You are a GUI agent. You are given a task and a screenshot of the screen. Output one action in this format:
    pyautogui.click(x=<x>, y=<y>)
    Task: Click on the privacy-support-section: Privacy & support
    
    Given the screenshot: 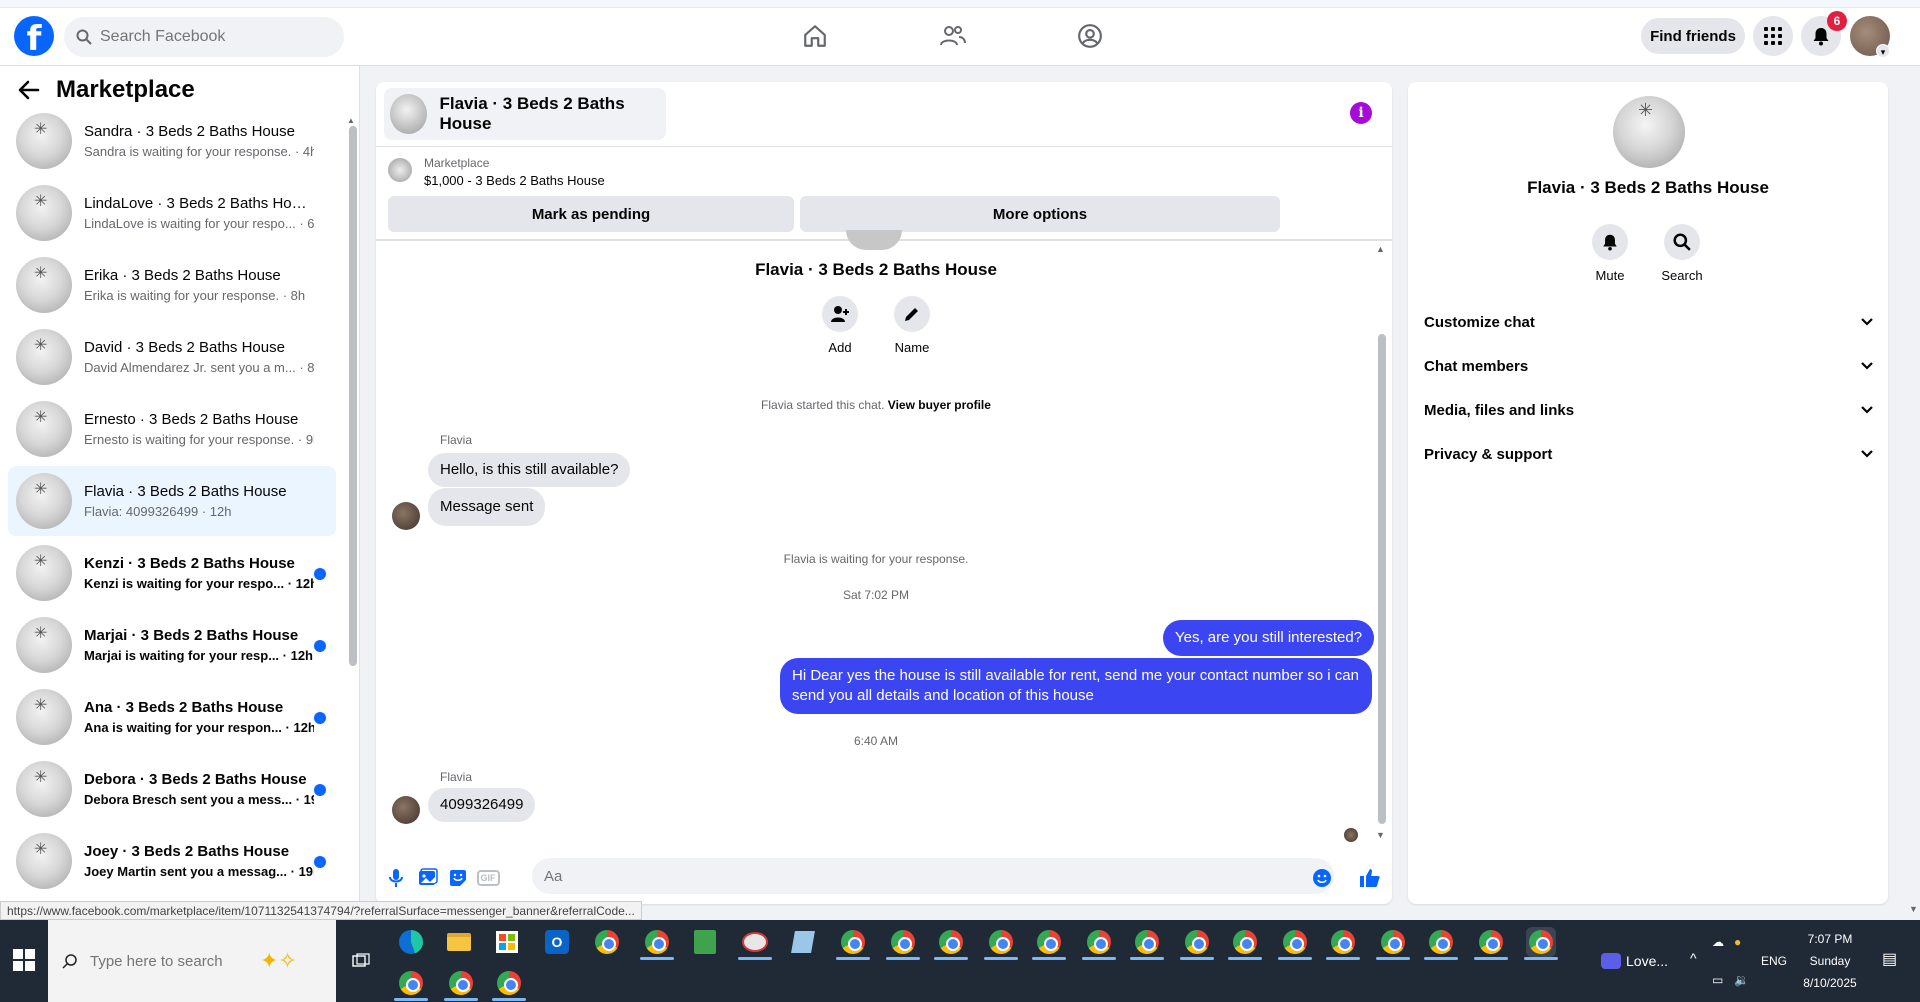 What is the action you would take?
    pyautogui.click(x=1649, y=454)
    